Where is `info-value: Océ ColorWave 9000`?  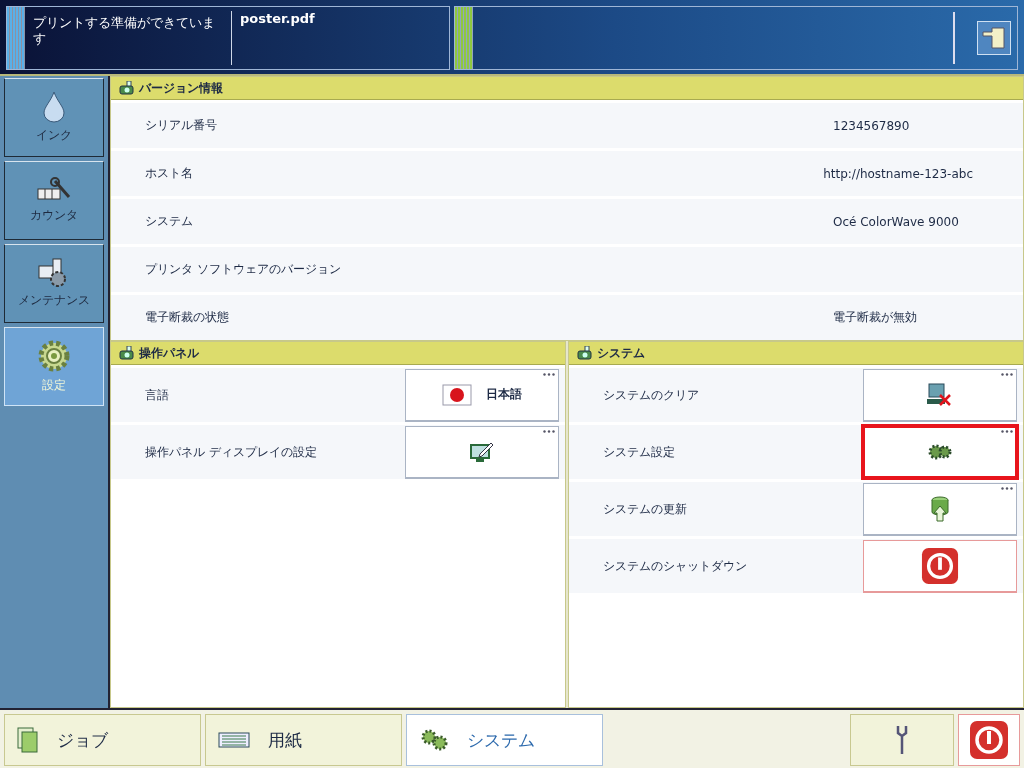 info-value: Océ ColorWave 9000 is located at coordinates (896, 221).